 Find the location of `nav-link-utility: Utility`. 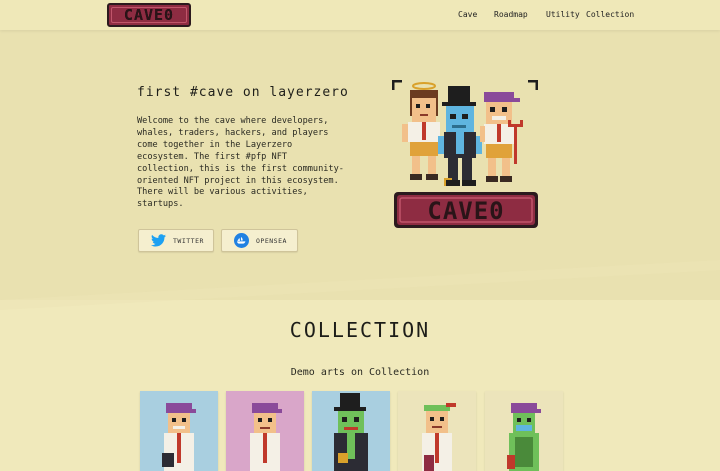

nav-link-utility: Utility is located at coordinates (563, 14).